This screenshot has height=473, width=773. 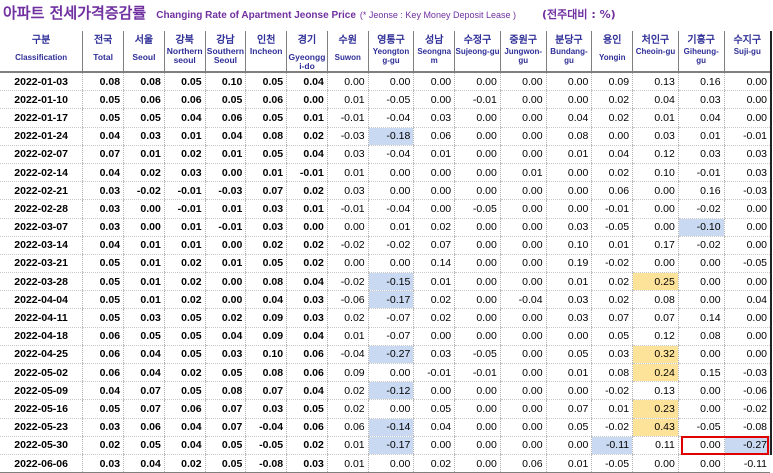 I want to click on row-date: 2022-06-06, so click(x=41, y=463).